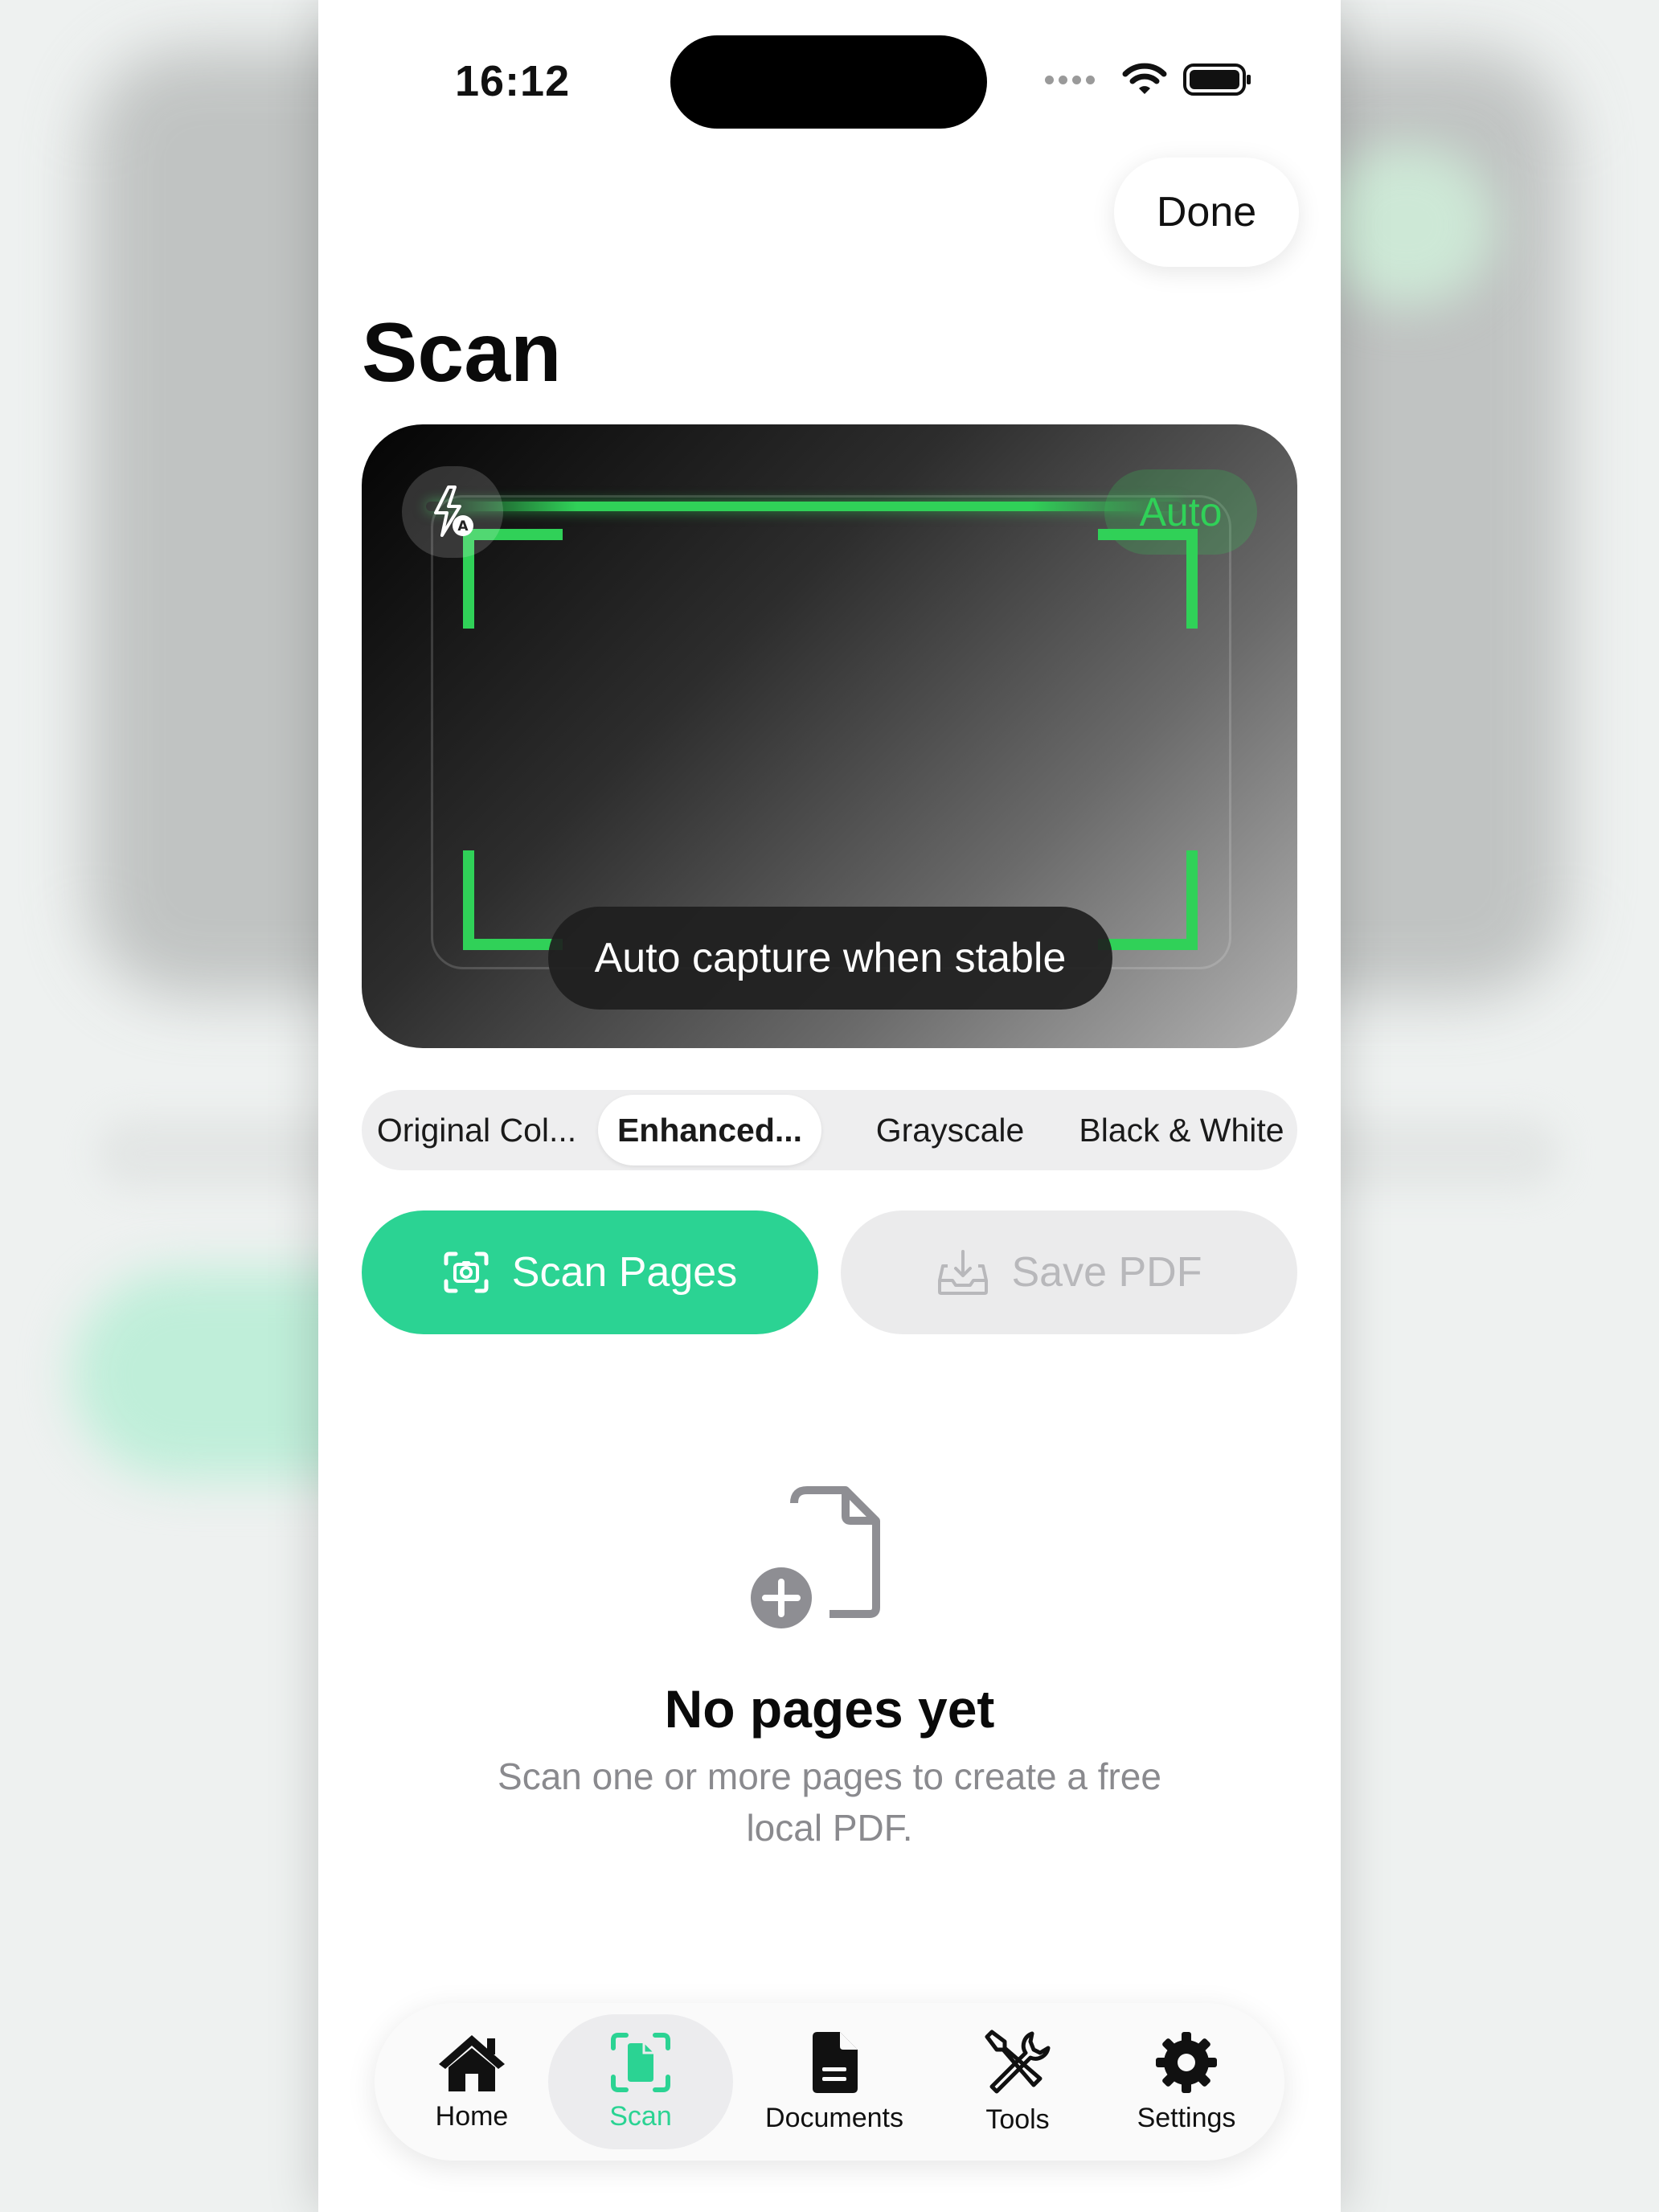 This screenshot has height=2212, width=1659. I want to click on done-button: Done, so click(1206, 212).